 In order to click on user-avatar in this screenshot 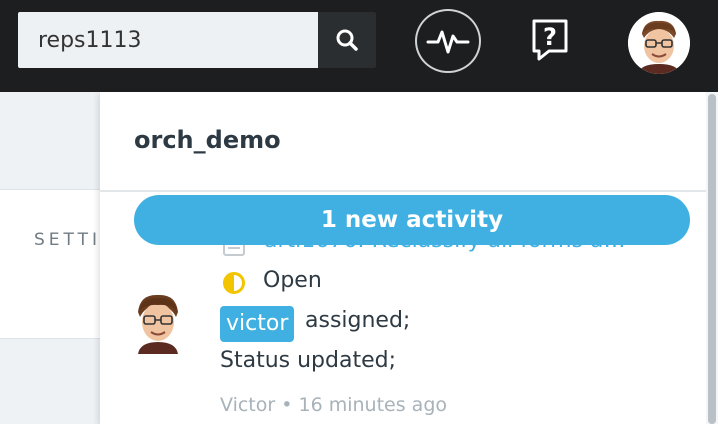, I will do `click(659, 43)`.